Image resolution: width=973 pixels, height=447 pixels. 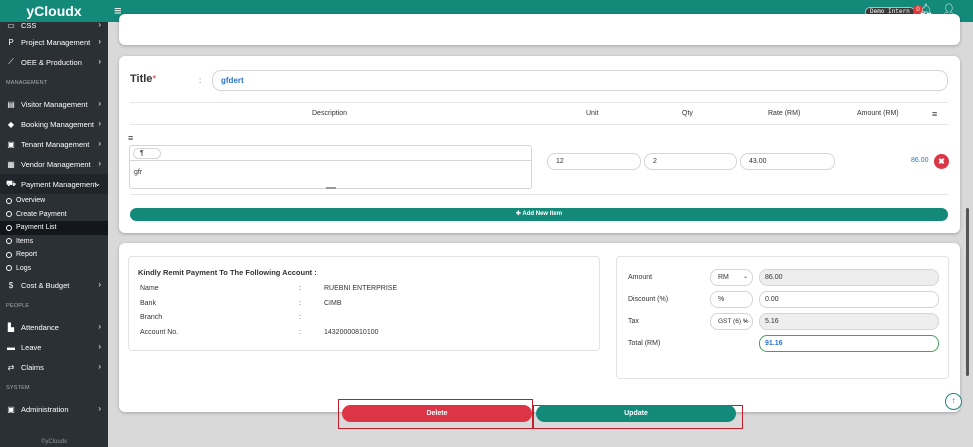 I want to click on add-item-button: ✚ Add New Item, so click(x=539, y=214).